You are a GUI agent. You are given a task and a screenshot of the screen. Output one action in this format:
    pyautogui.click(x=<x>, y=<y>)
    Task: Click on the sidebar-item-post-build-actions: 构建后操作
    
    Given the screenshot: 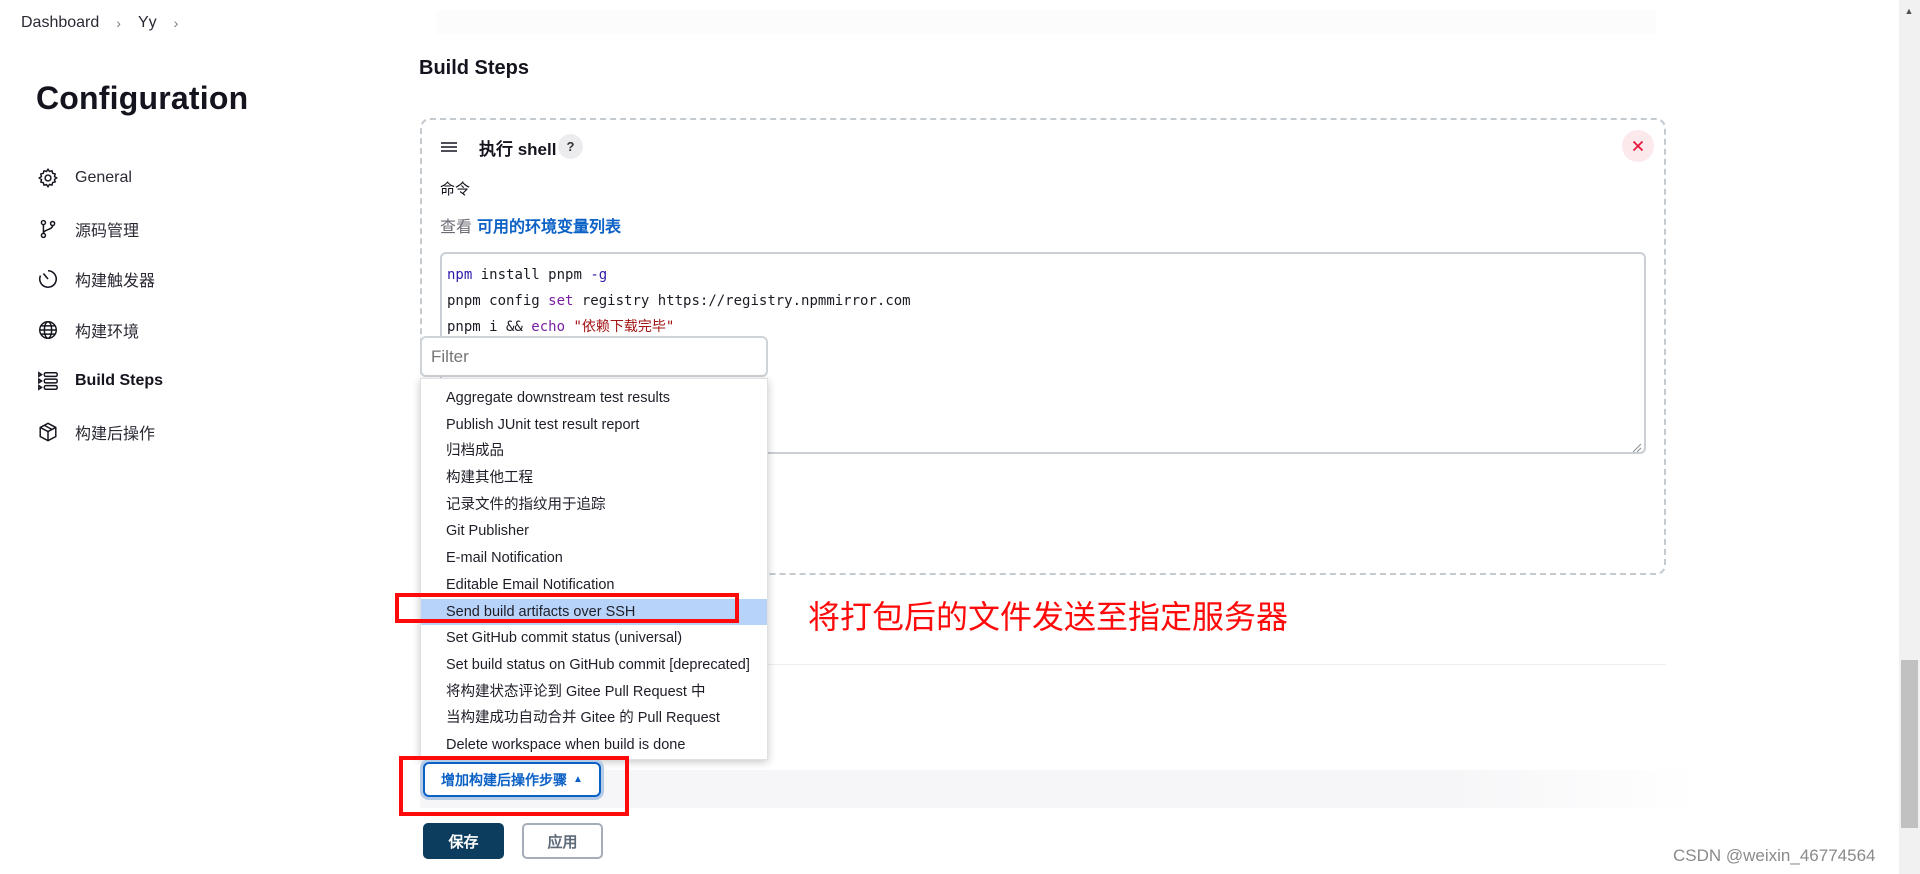 What is the action you would take?
    pyautogui.click(x=95, y=432)
    